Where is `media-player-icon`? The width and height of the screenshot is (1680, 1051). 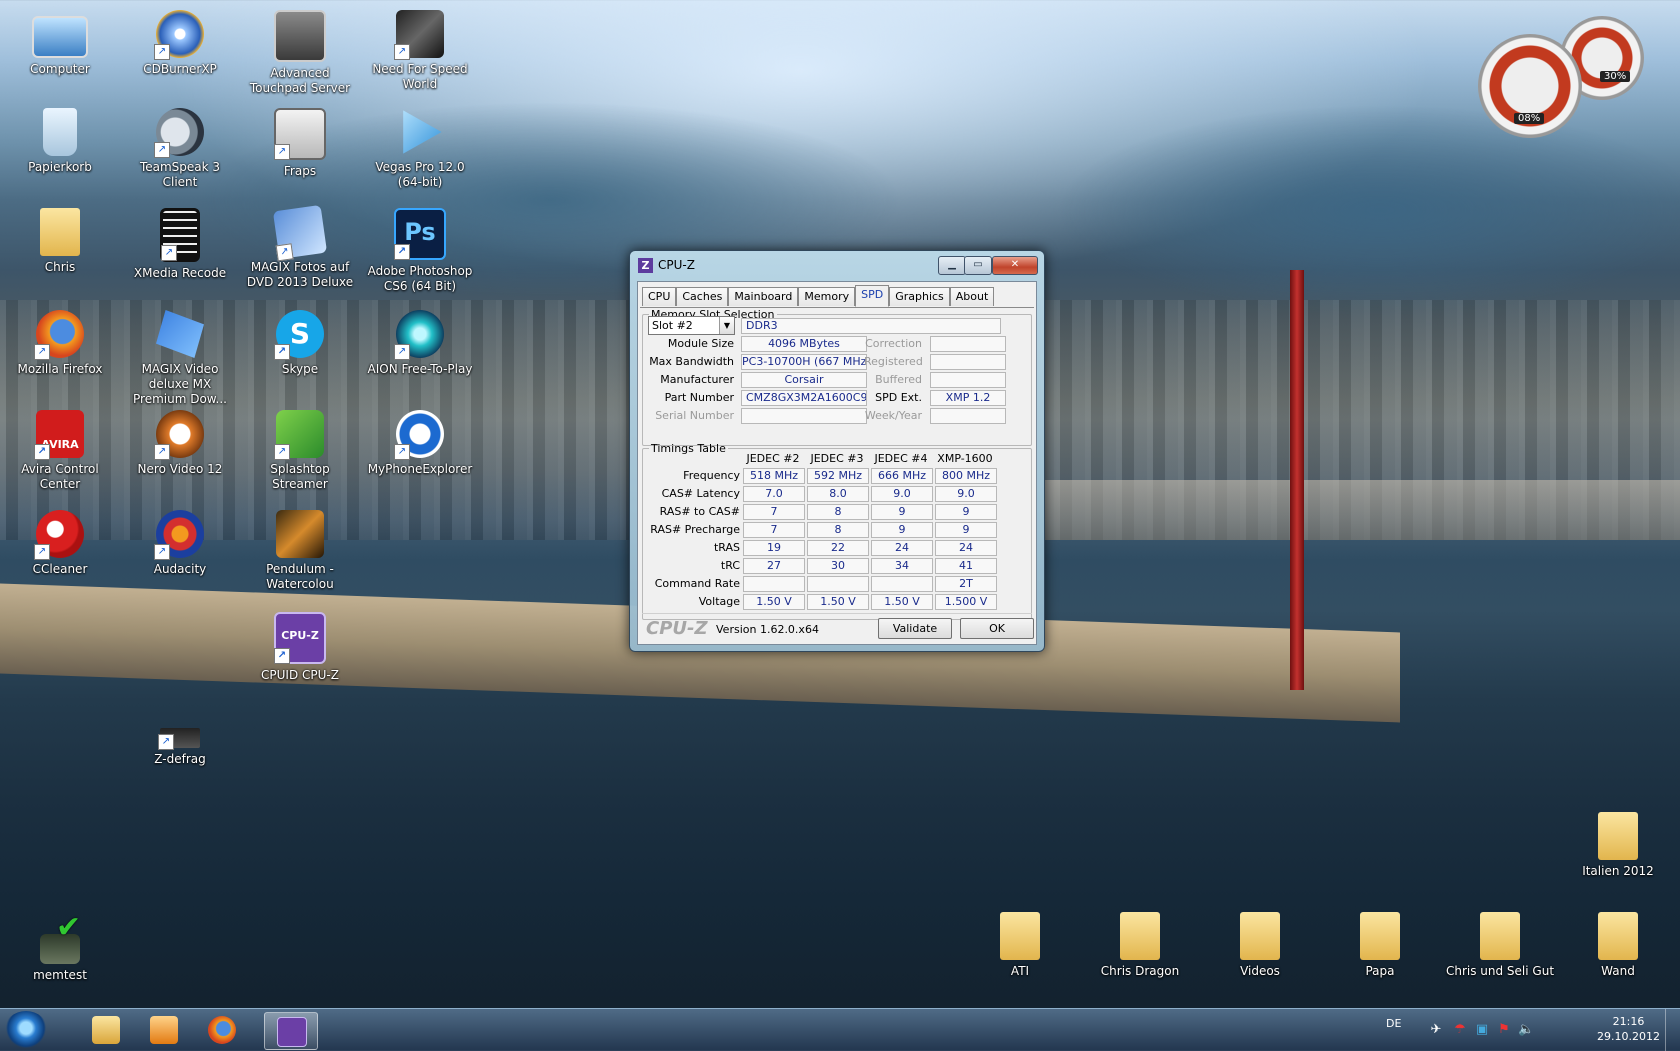
media-player-icon is located at coordinates (164, 1030).